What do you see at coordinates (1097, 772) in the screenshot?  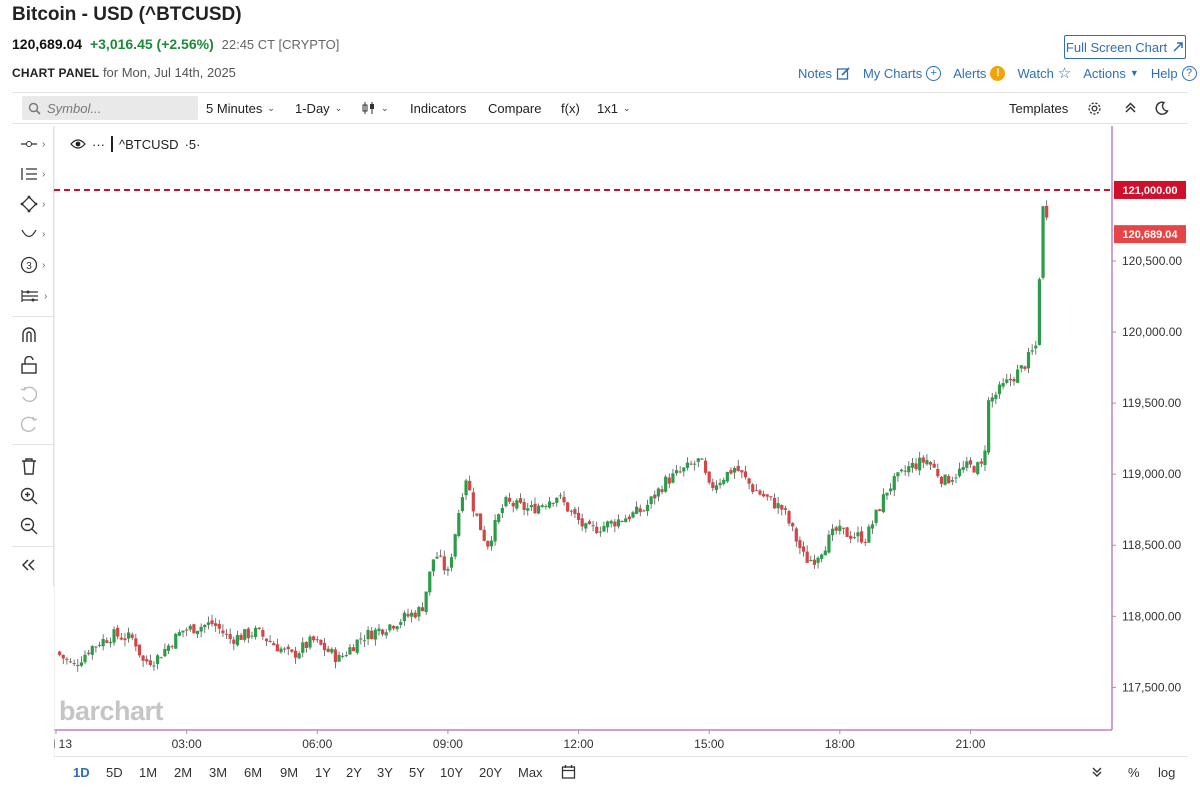 I see `double-chevron-down-icon` at bounding box center [1097, 772].